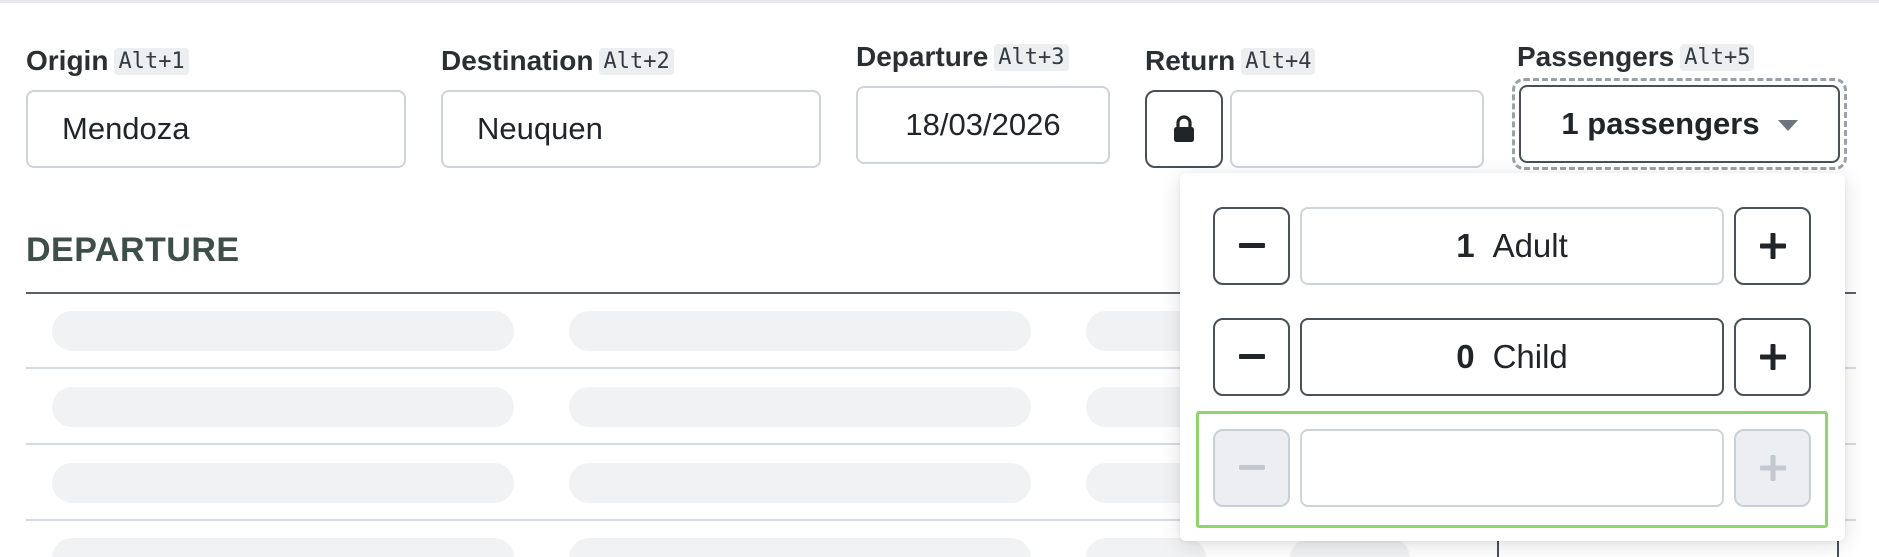 The width and height of the screenshot is (1879, 557). Describe the element at coordinates (540, 128) in the screenshot. I see `destination-value: Neuquen` at that location.